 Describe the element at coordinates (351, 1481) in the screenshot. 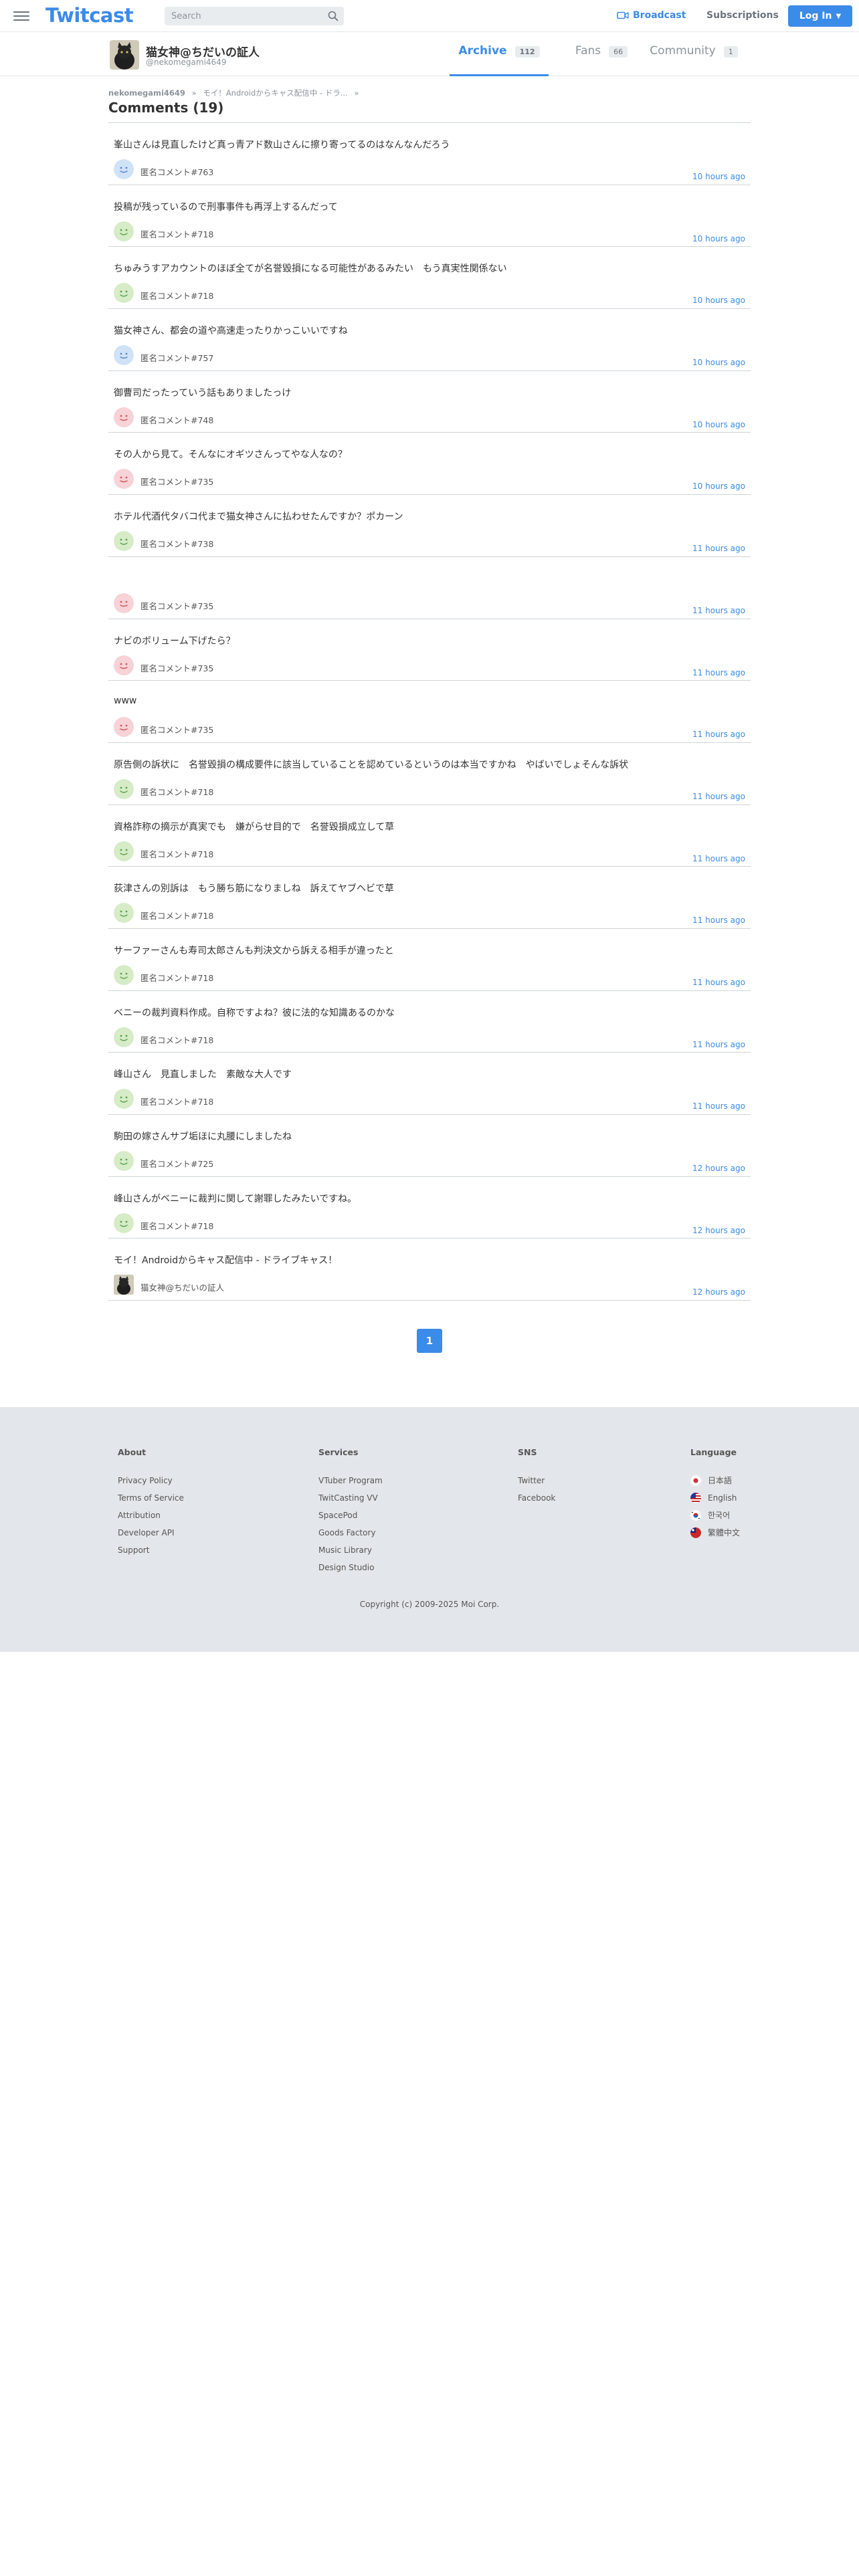

I see `footer-link: VTuber Program` at that location.